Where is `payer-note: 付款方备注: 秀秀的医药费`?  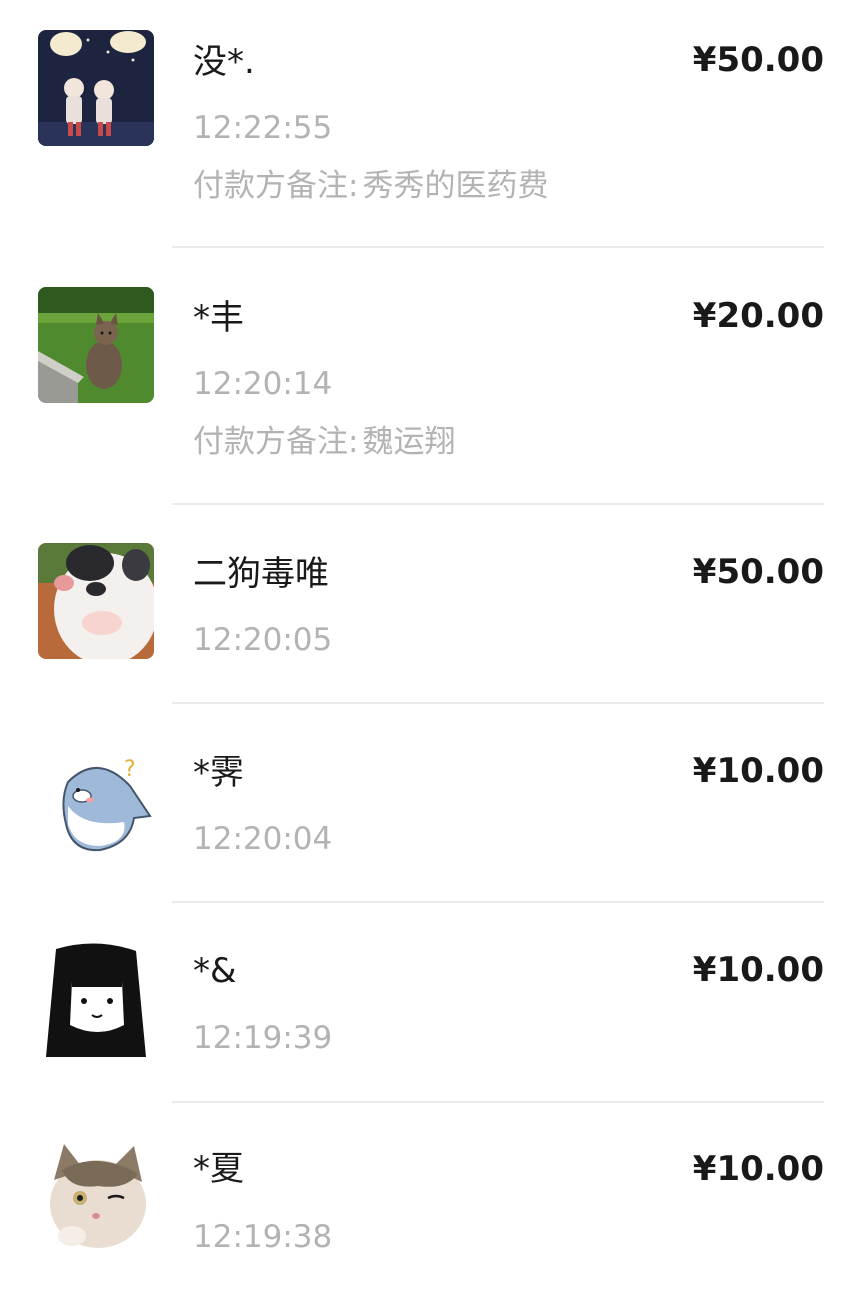
payer-note: 付款方备注: 秀秀的医药费 is located at coordinates (370, 186).